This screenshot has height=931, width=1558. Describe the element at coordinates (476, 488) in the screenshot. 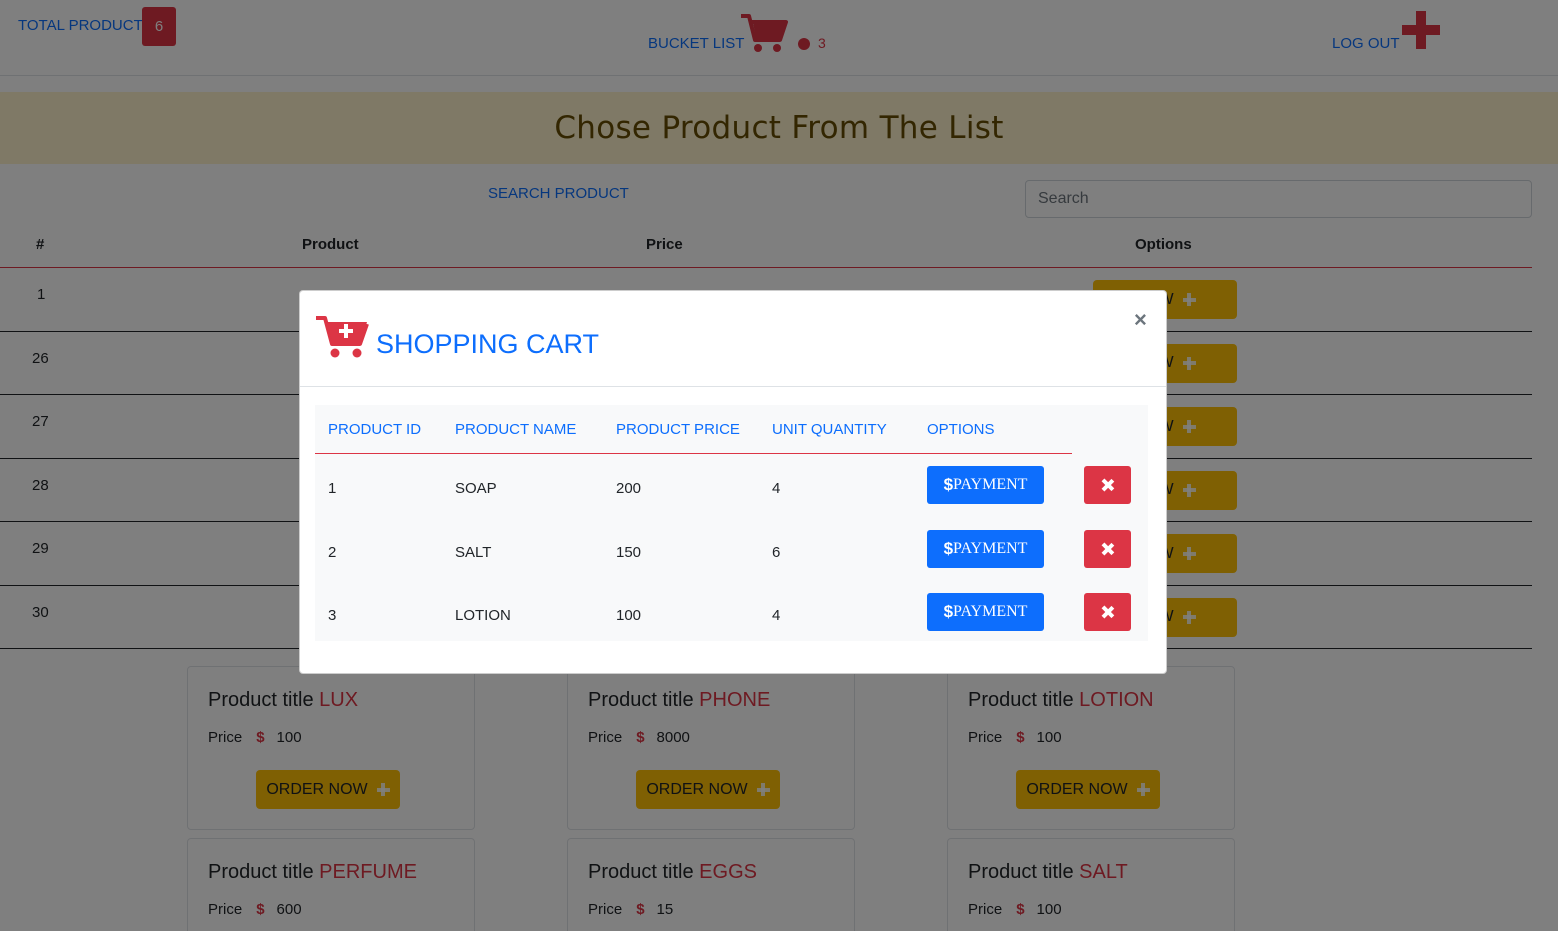

I see `cart-product-name: SOAP` at that location.